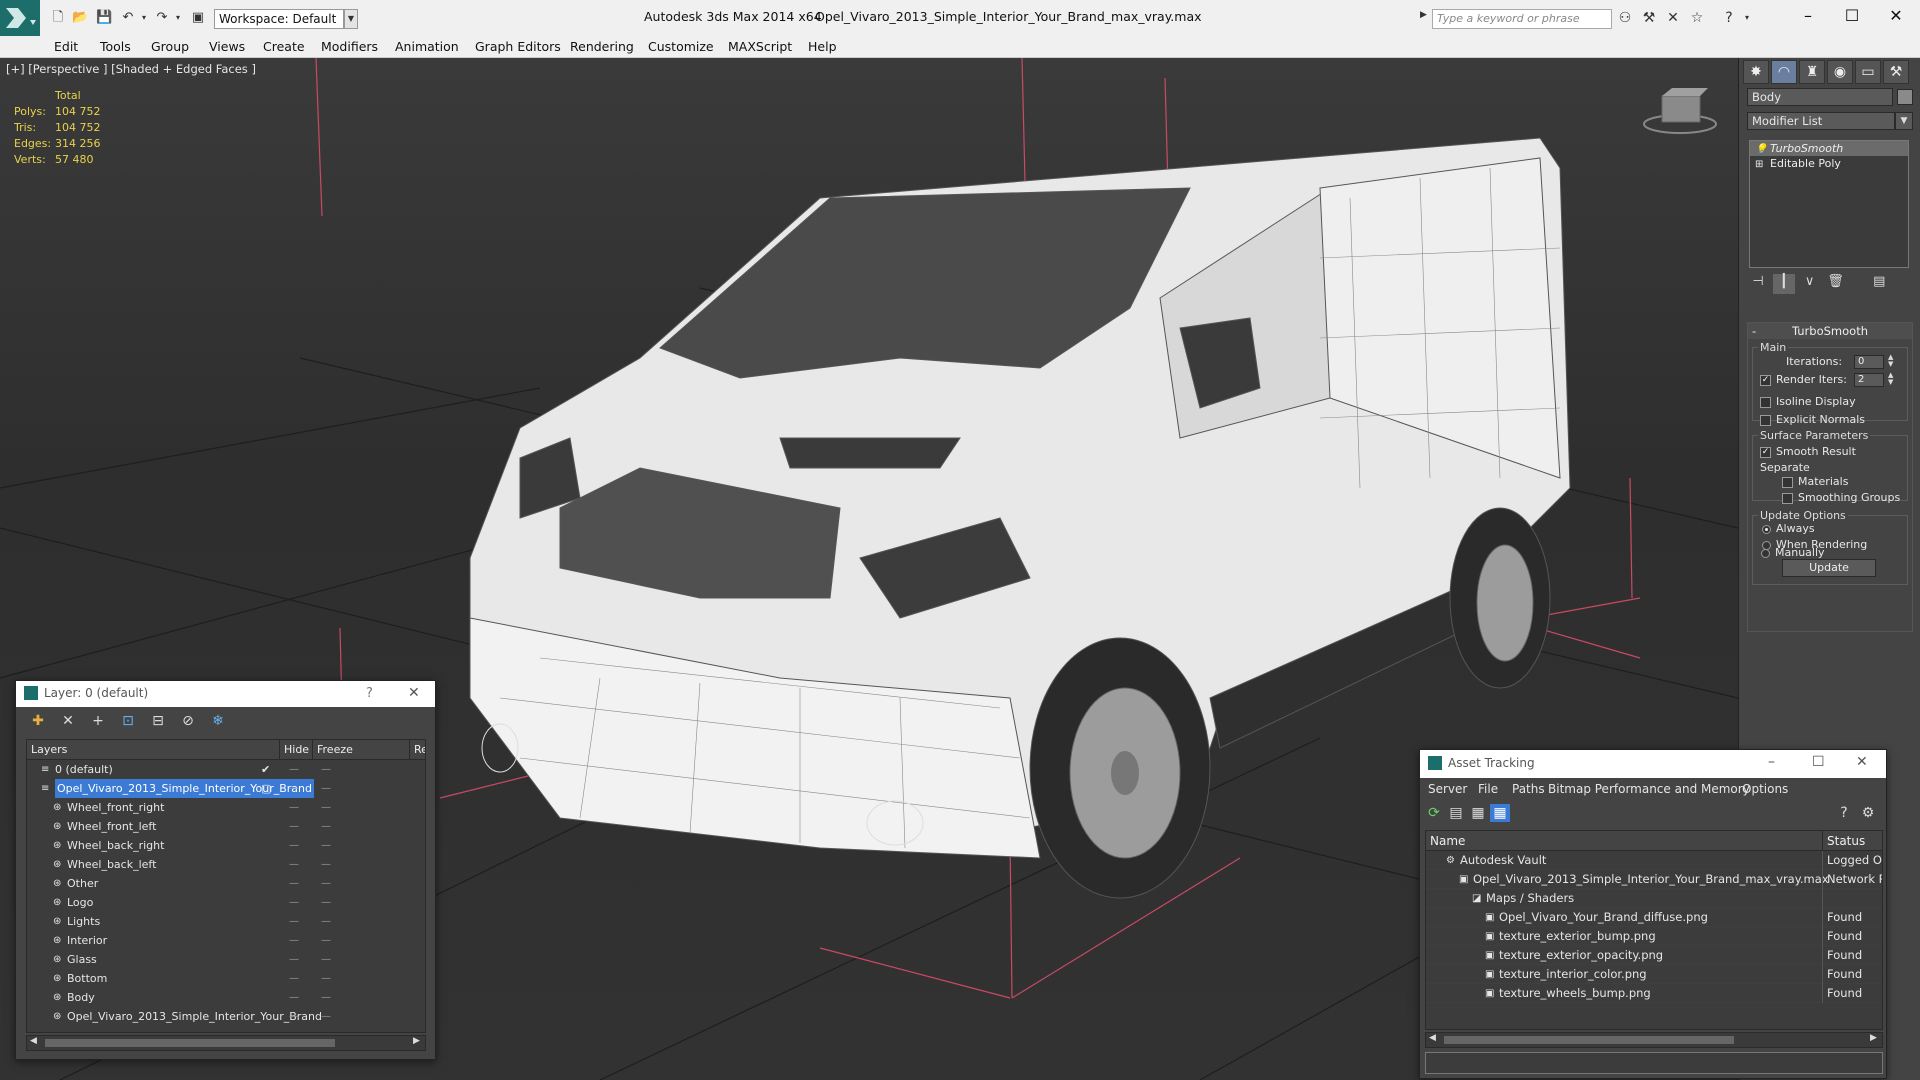 The image size is (1920, 1080). What do you see at coordinates (1654, 1063) in the screenshot?
I see `asset-status-field` at bounding box center [1654, 1063].